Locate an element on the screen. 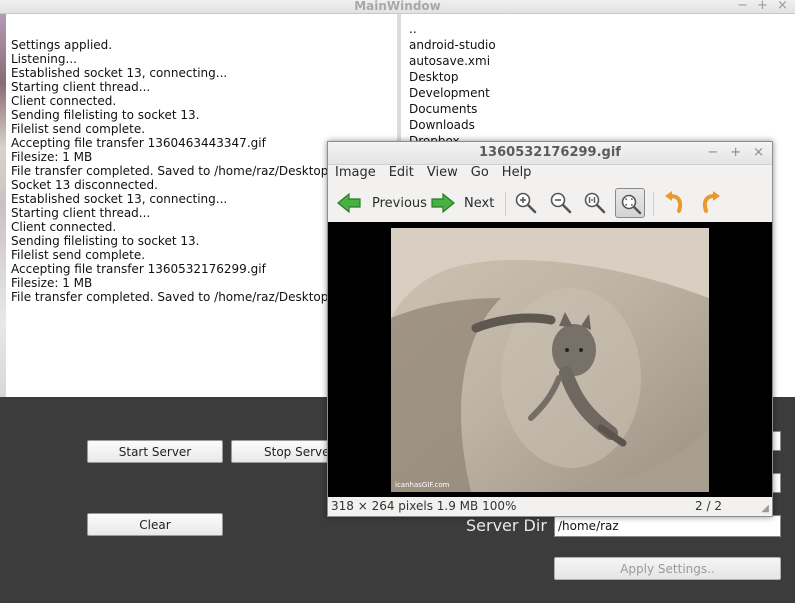  next-button: Next is located at coordinates (462, 203).